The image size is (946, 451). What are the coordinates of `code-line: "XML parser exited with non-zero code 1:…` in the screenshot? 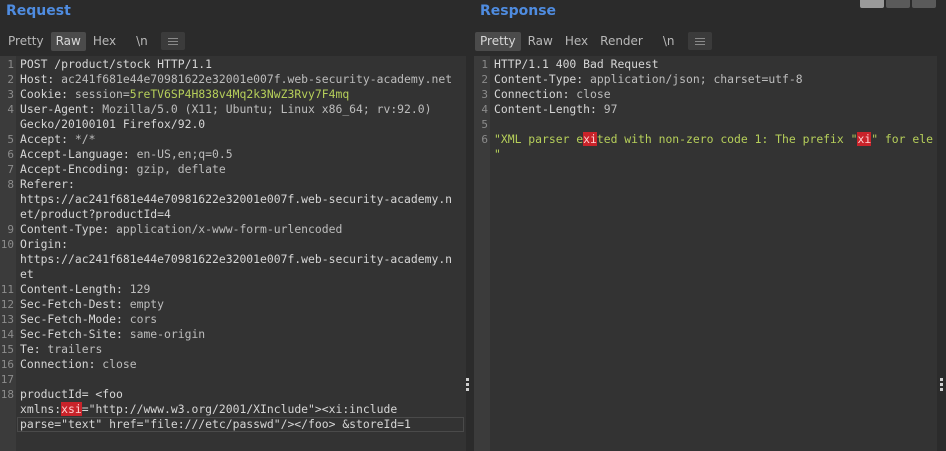 It's located at (713, 139).